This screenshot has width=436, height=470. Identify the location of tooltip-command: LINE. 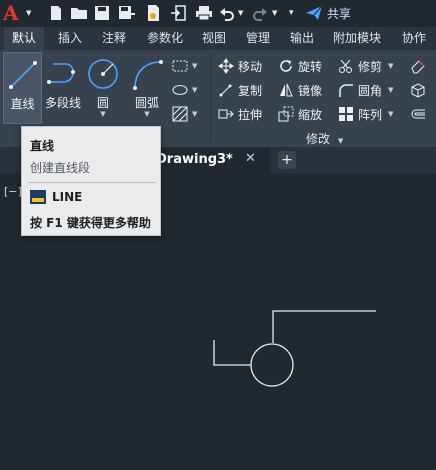
(56, 197).